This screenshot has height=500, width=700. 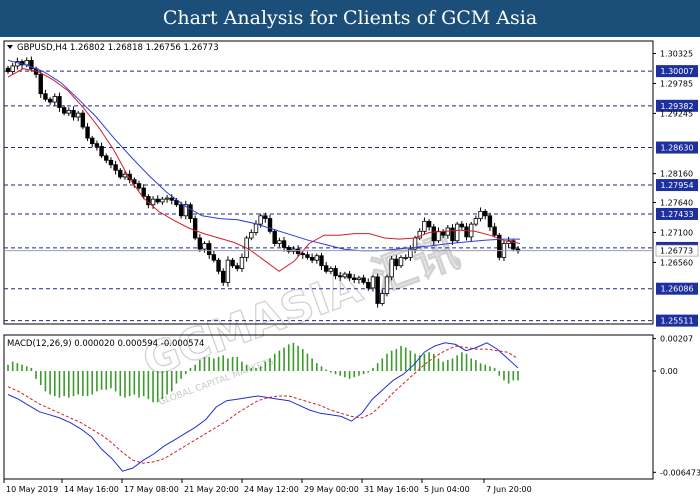 I want to click on y-tick-label: 1.27640, so click(x=676, y=202).